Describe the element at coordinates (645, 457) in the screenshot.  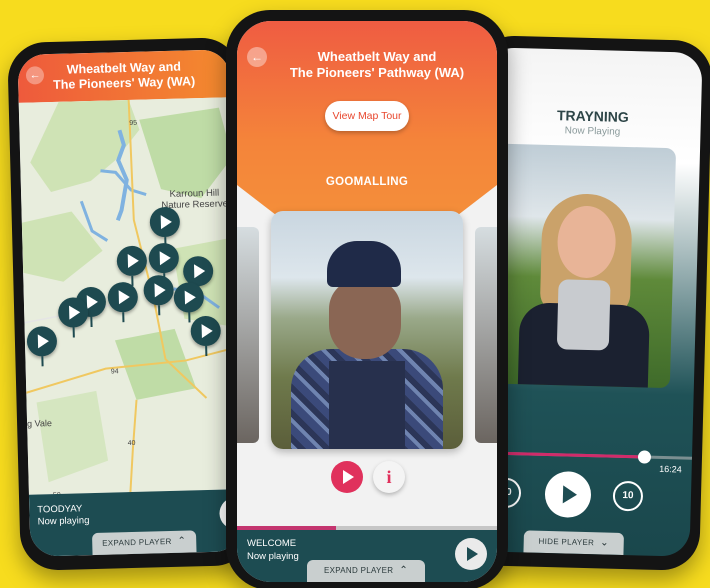
I see `progress-handle` at that location.